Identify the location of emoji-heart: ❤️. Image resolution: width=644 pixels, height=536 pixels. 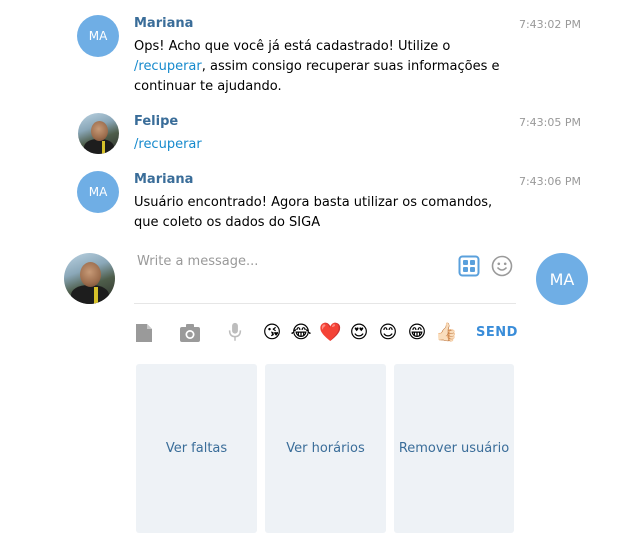
(330, 333).